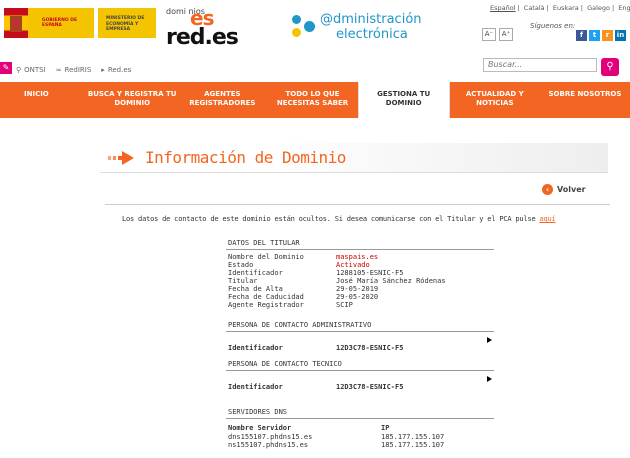 The image size is (630, 458). Describe the element at coordinates (548, 219) in the screenshot. I see `contact-link: aquí` at that location.